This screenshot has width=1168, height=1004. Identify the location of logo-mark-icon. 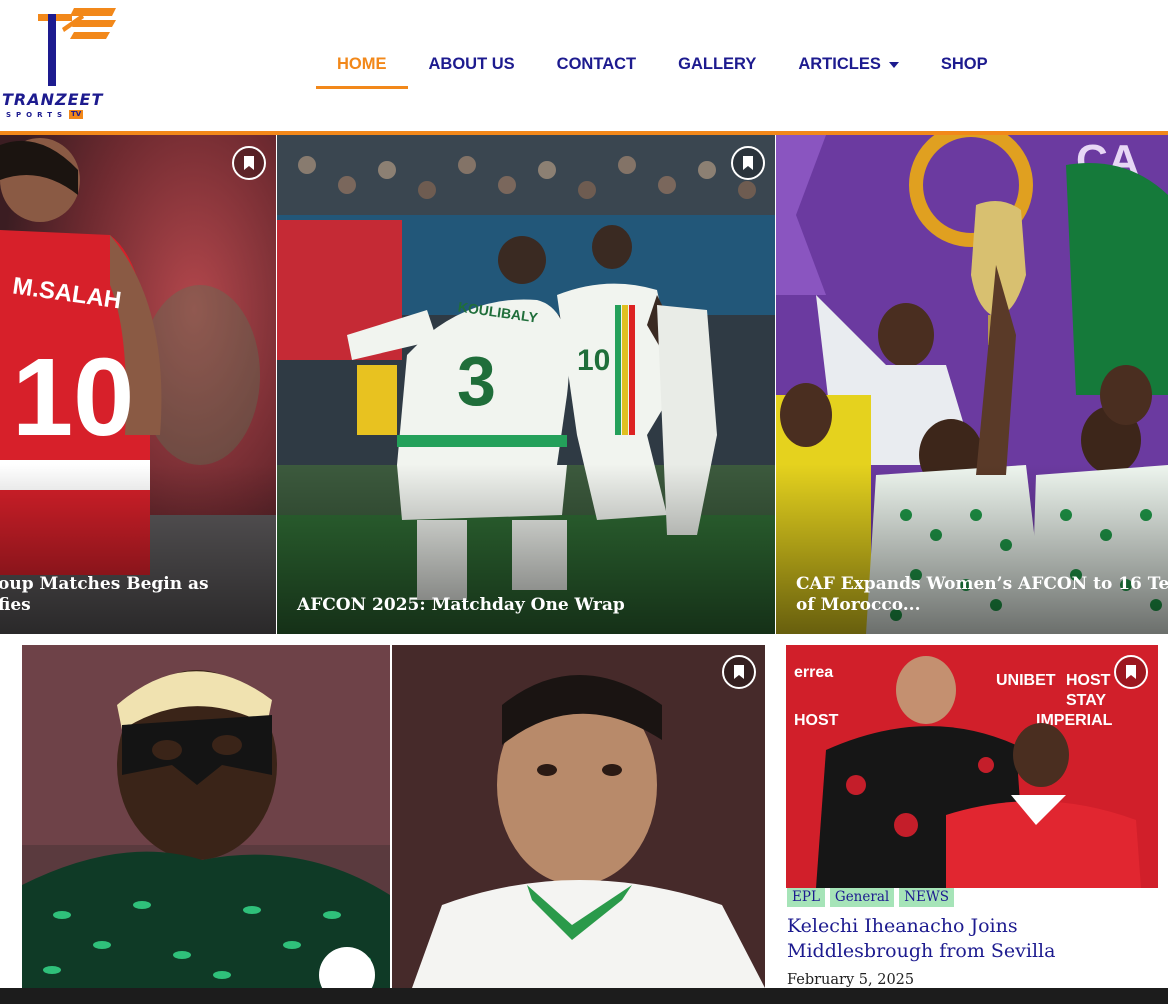
(77, 47).